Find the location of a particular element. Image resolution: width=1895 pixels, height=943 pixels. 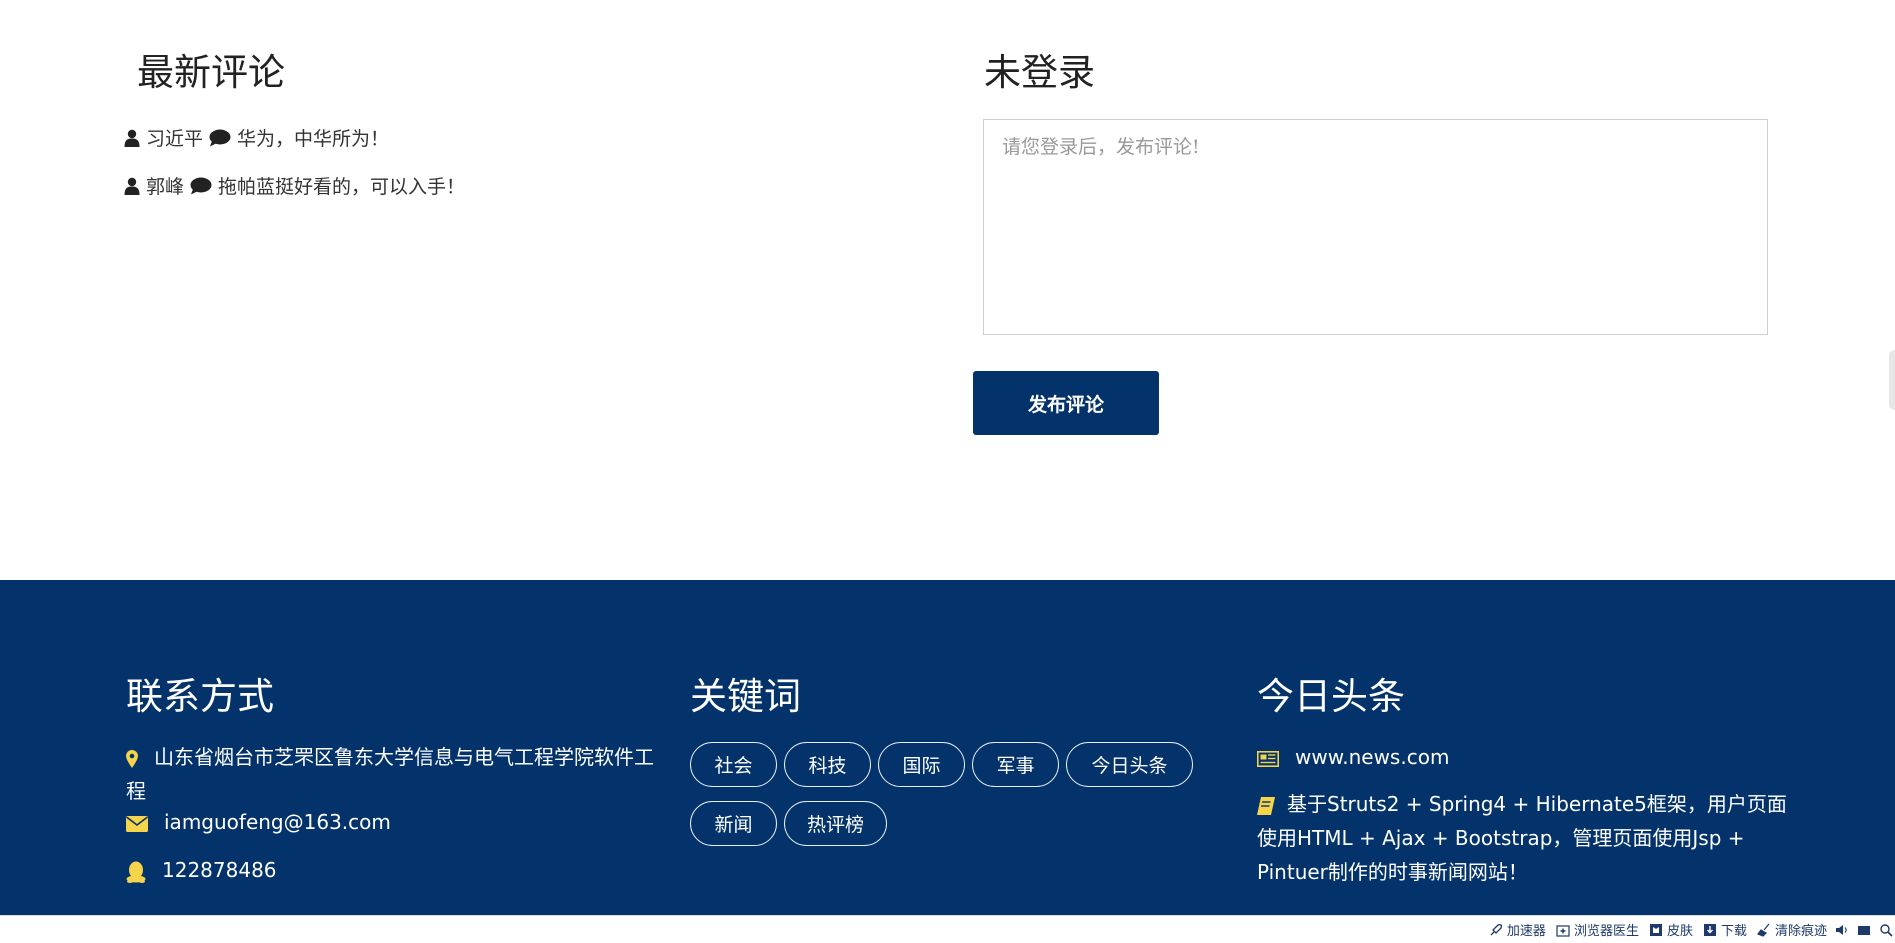

contact-email: iamguofeng@163.com is located at coordinates (258, 822).